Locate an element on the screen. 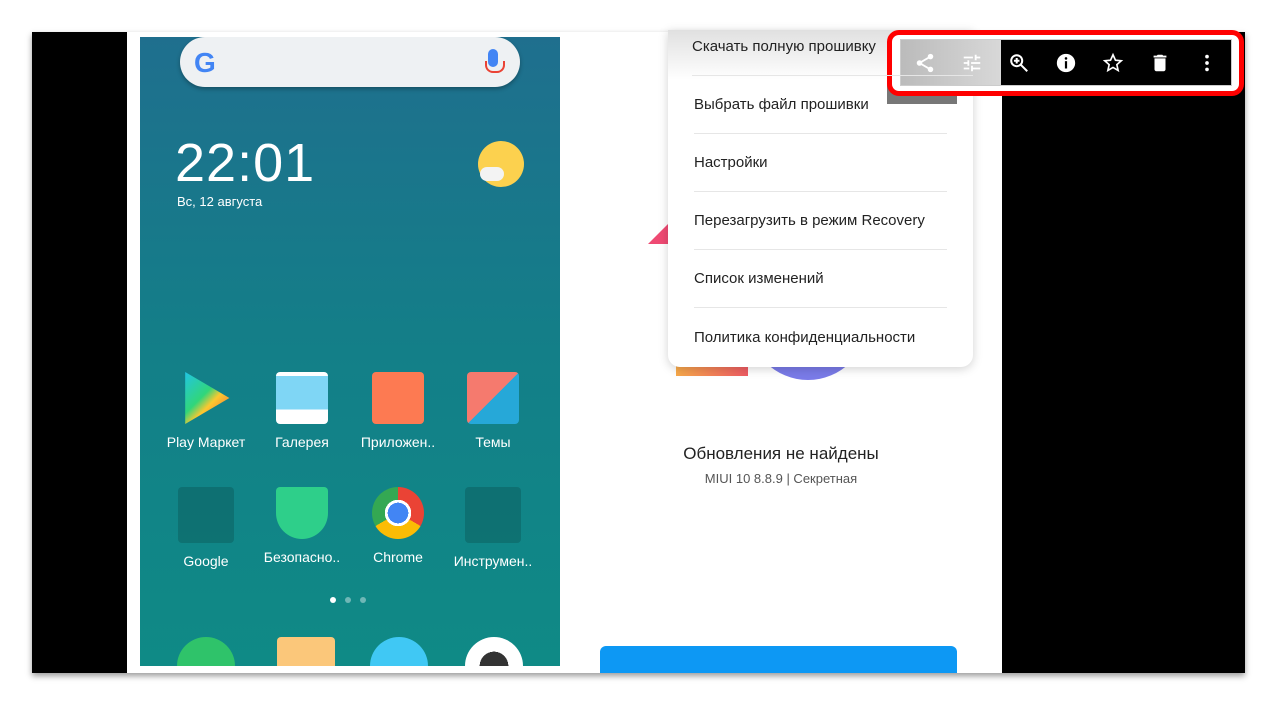  google-search-bar: G is located at coordinates (350, 62).